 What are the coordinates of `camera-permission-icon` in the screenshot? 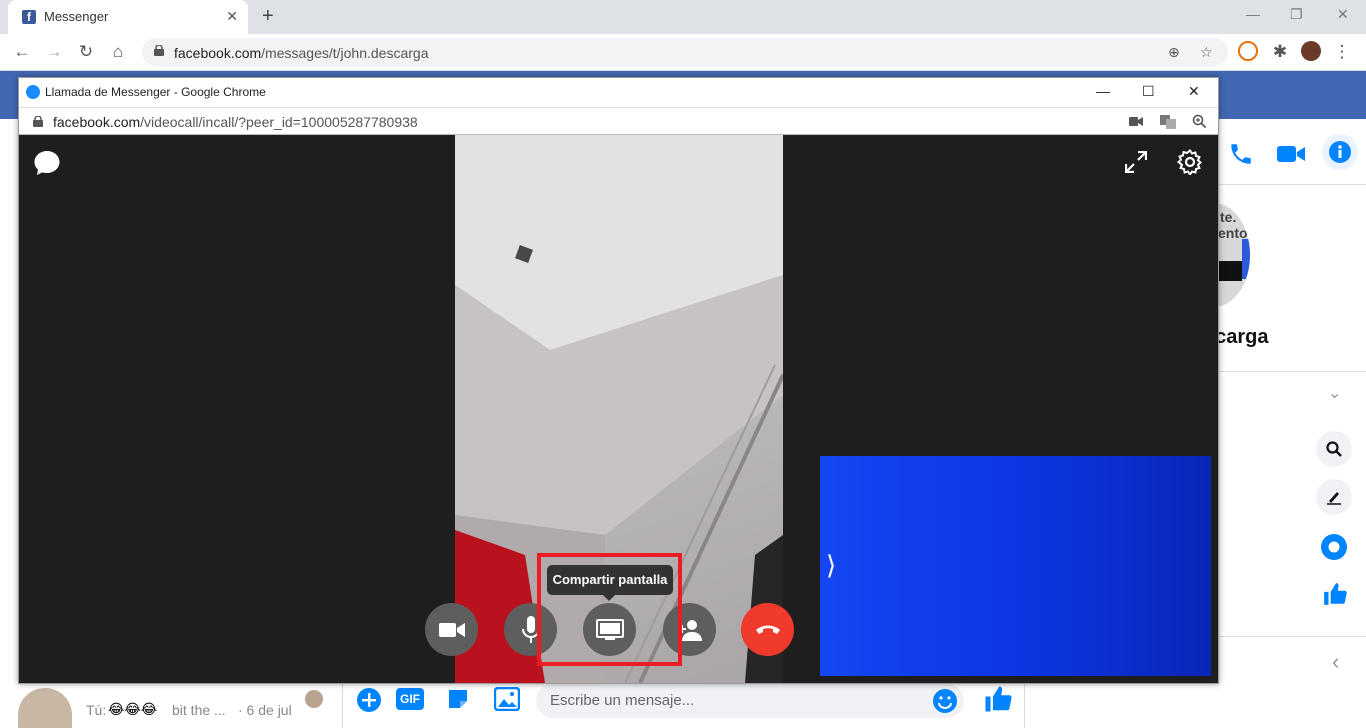 It's located at (1136, 121).